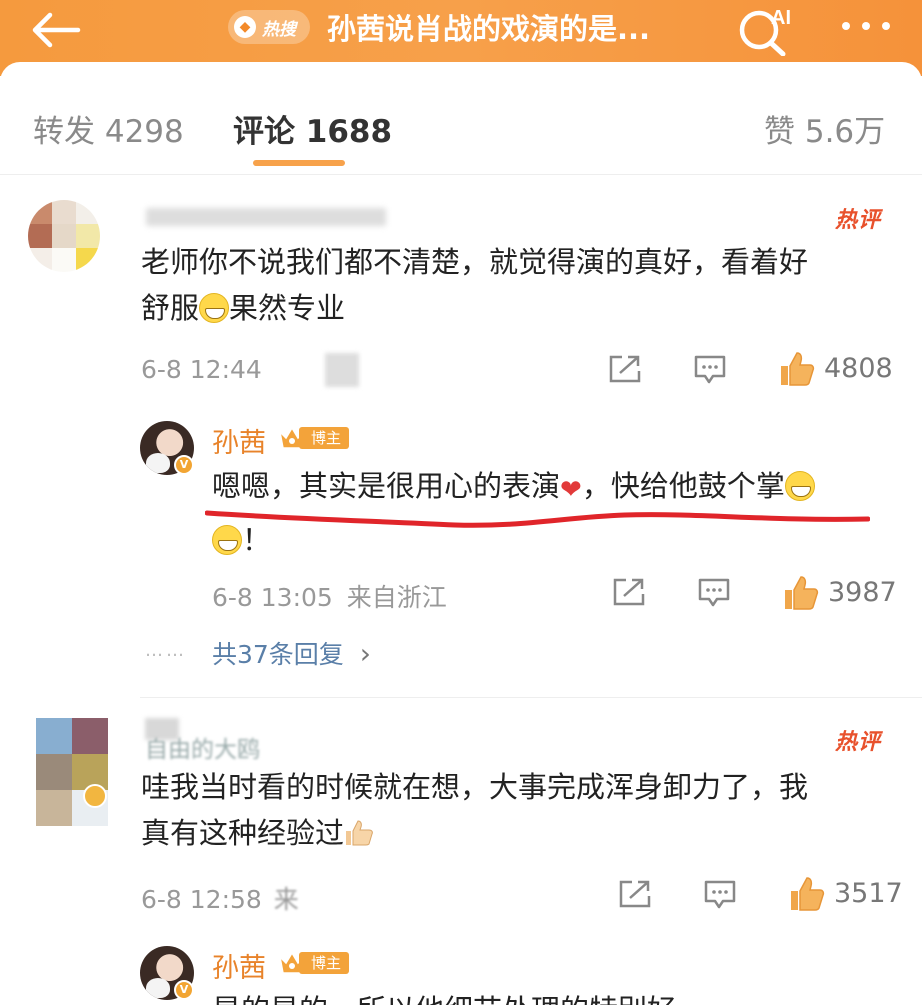 The image size is (922, 1005). I want to click on comment-time: 6-8 12:58, so click(201, 899).